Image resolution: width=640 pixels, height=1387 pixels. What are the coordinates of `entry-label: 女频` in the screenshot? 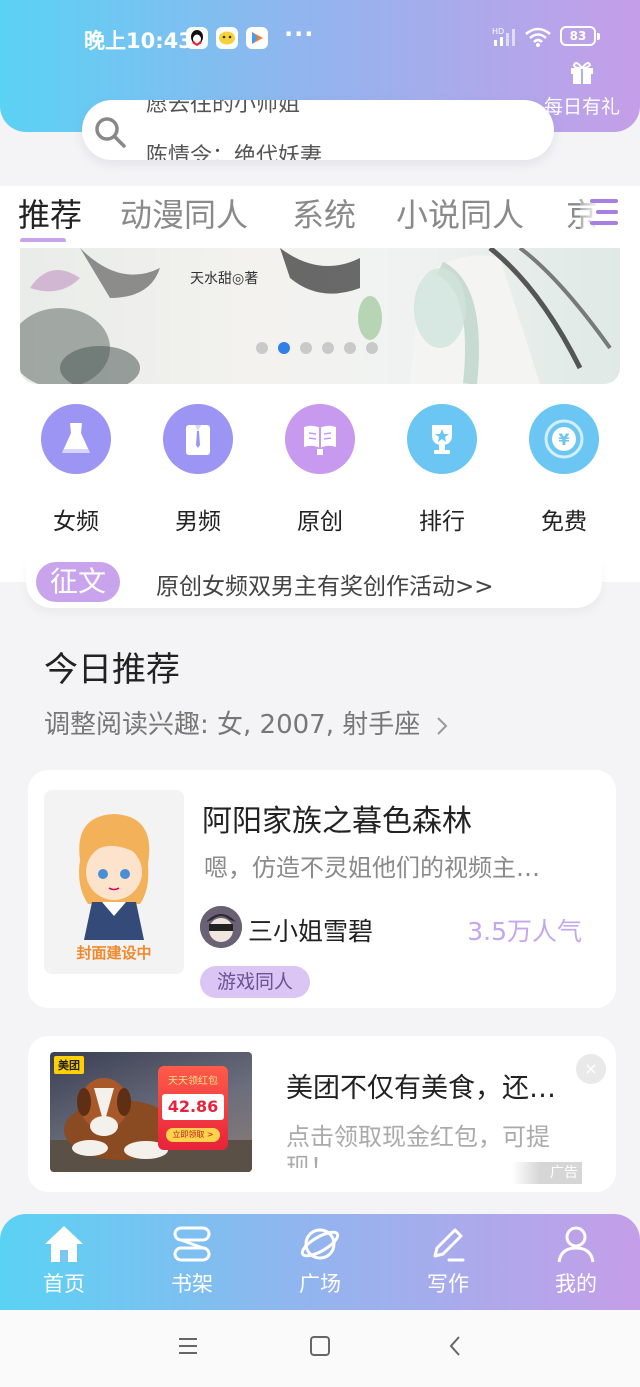 It's located at (76, 522).